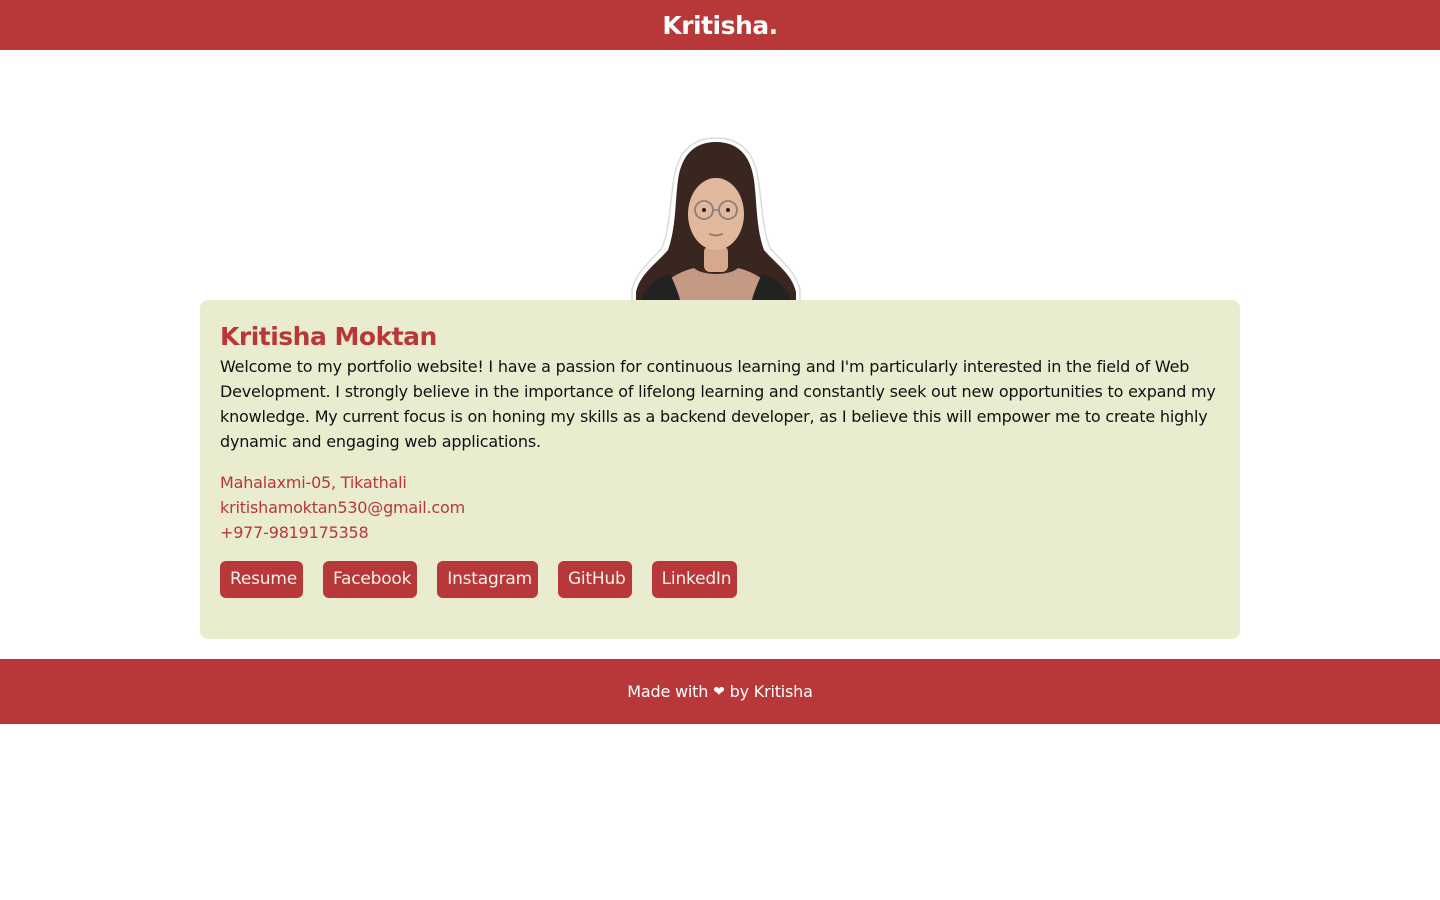 This screenshot has width=1440, height=900. I want to click on heart-icon: ❤, so click(719, 691).